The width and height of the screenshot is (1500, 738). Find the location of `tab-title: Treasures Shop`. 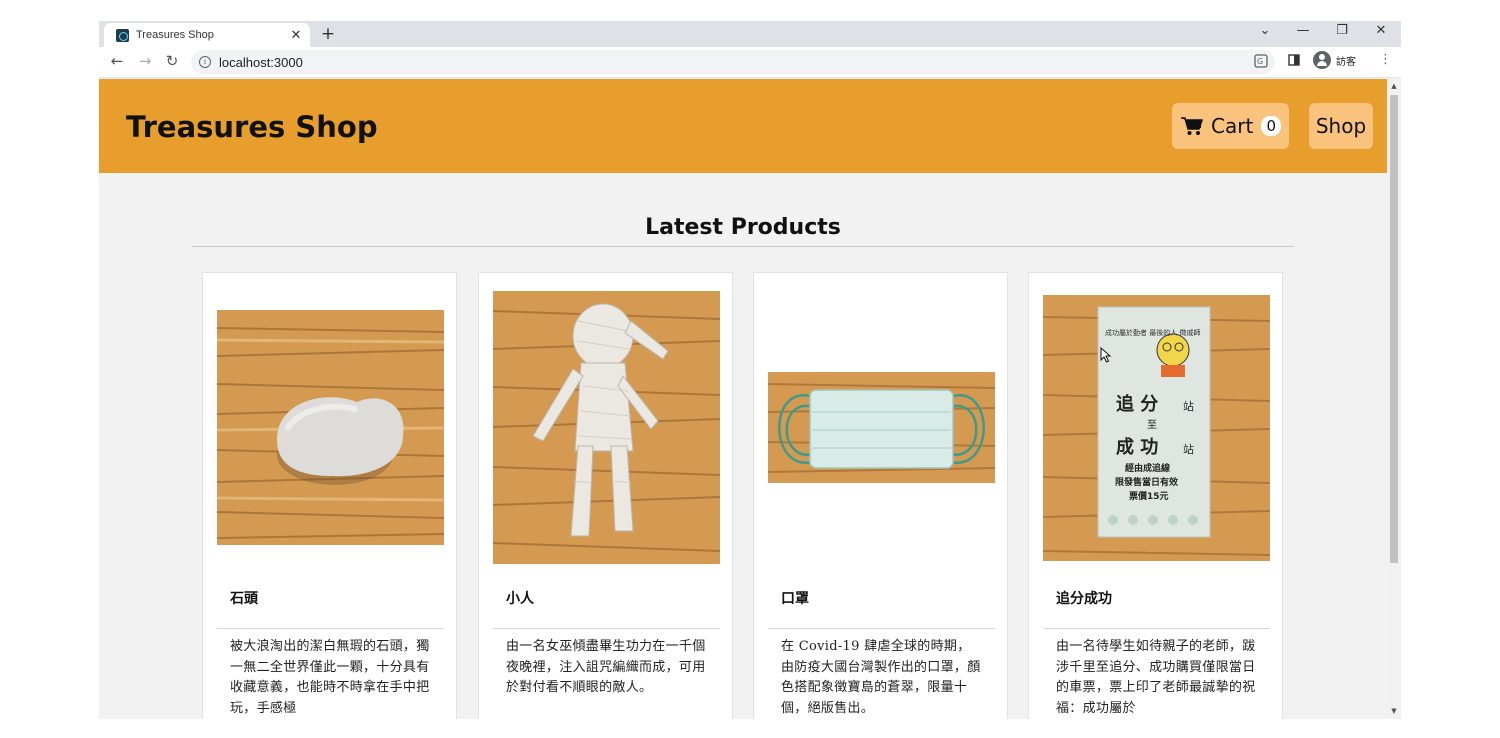

tab-title: Treasures Shop is located at coordinates (175, 35).